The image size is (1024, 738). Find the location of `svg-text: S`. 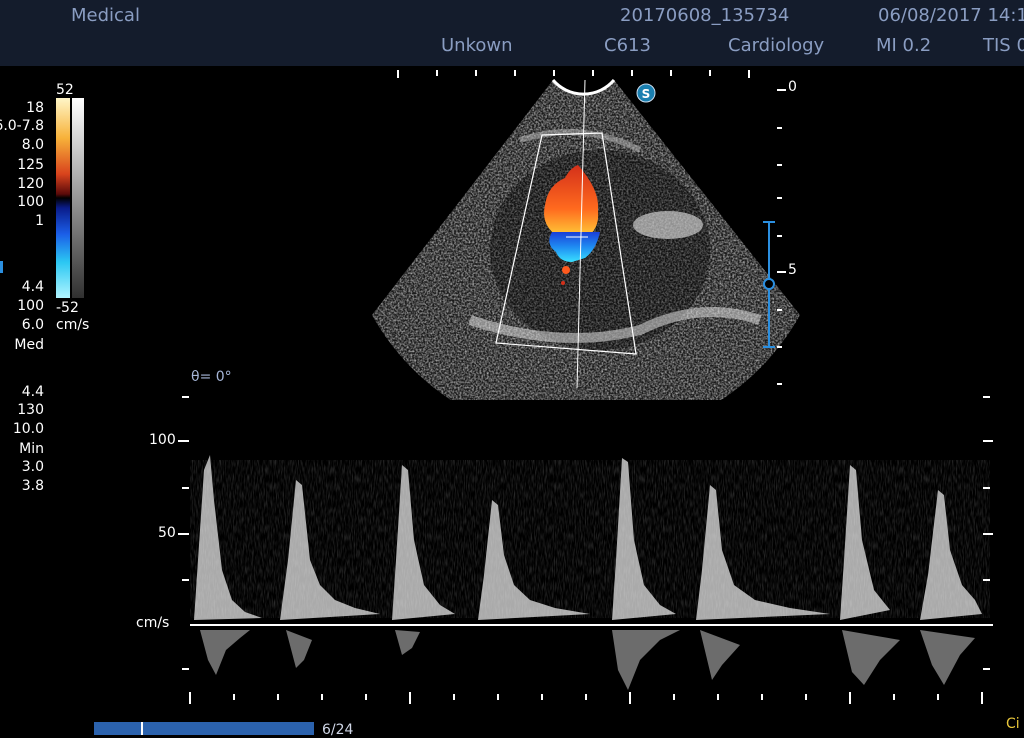

svg-text: S is located at coordinates (646, 94).